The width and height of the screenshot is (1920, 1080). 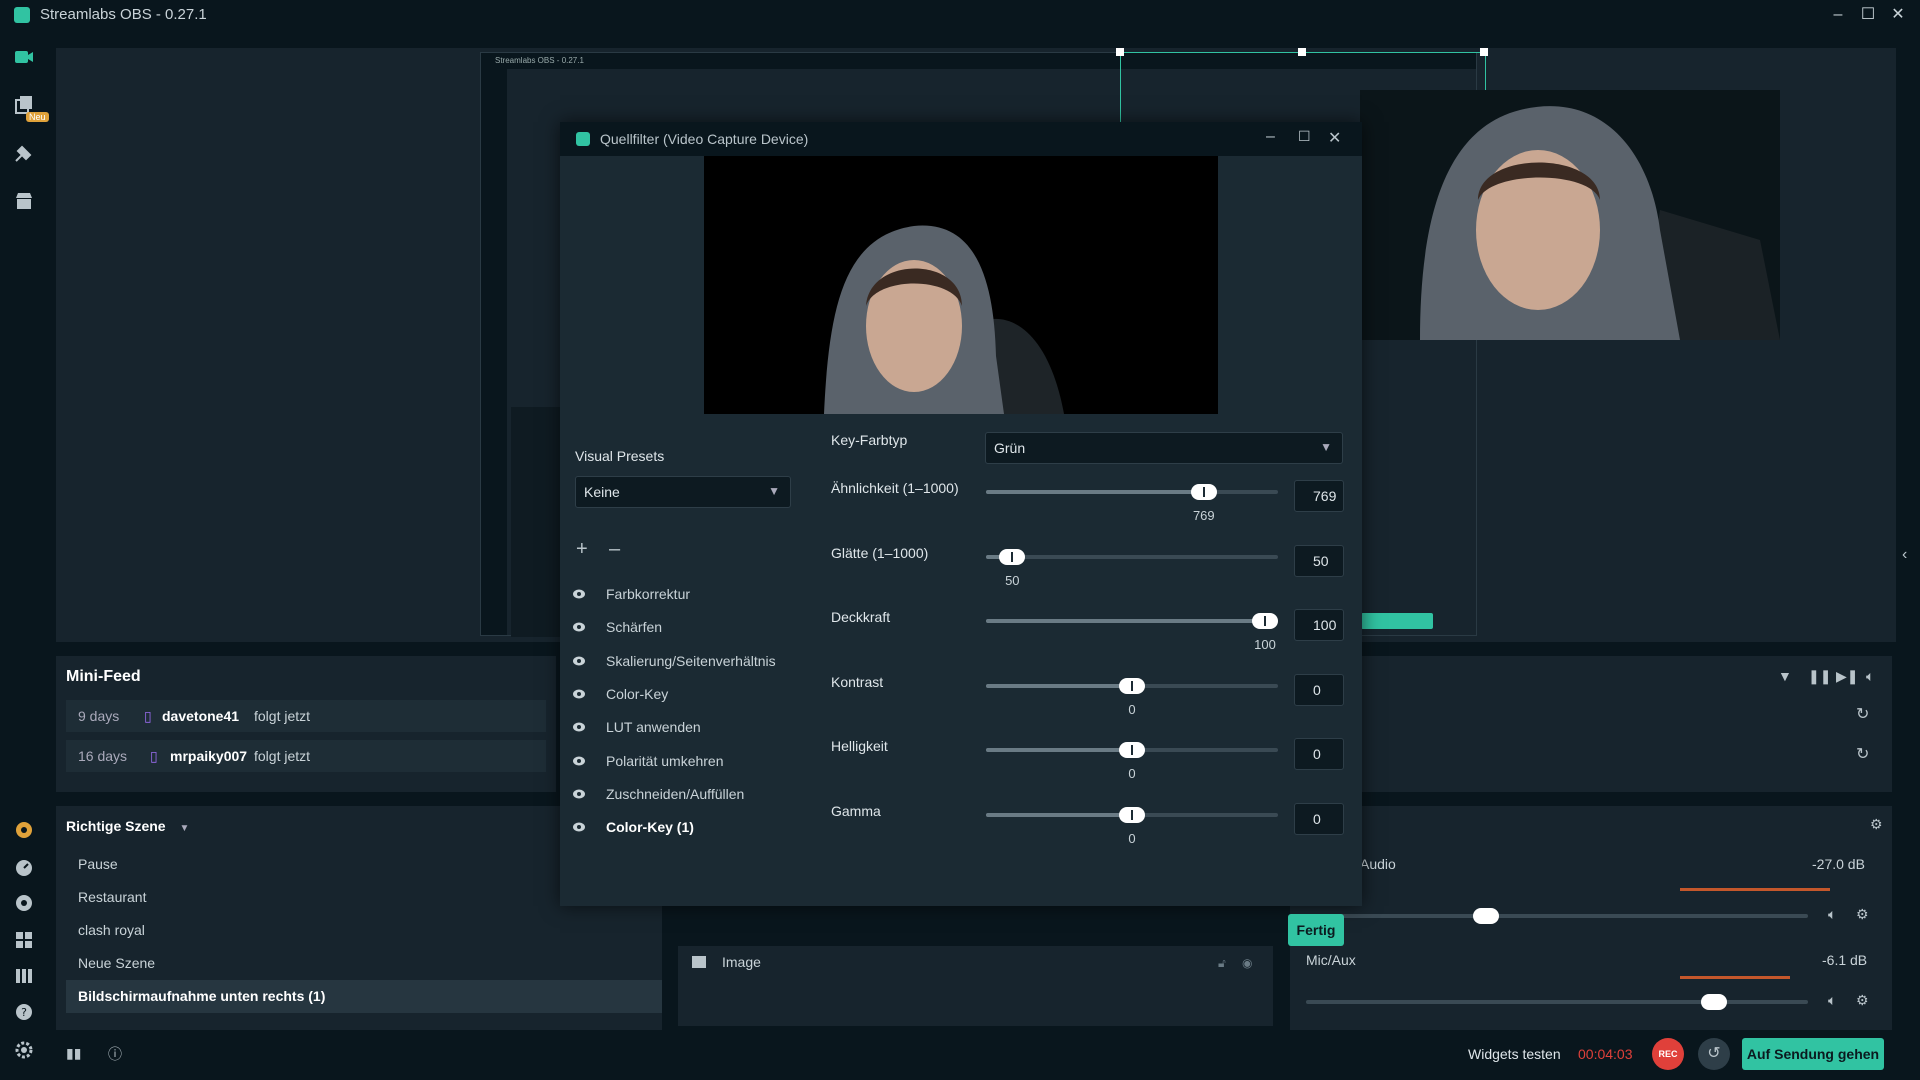 What do you see at coordinates (201, 716) in the screenshot?
I see `feed-user: davetone41` at bounding box center [201, 716].